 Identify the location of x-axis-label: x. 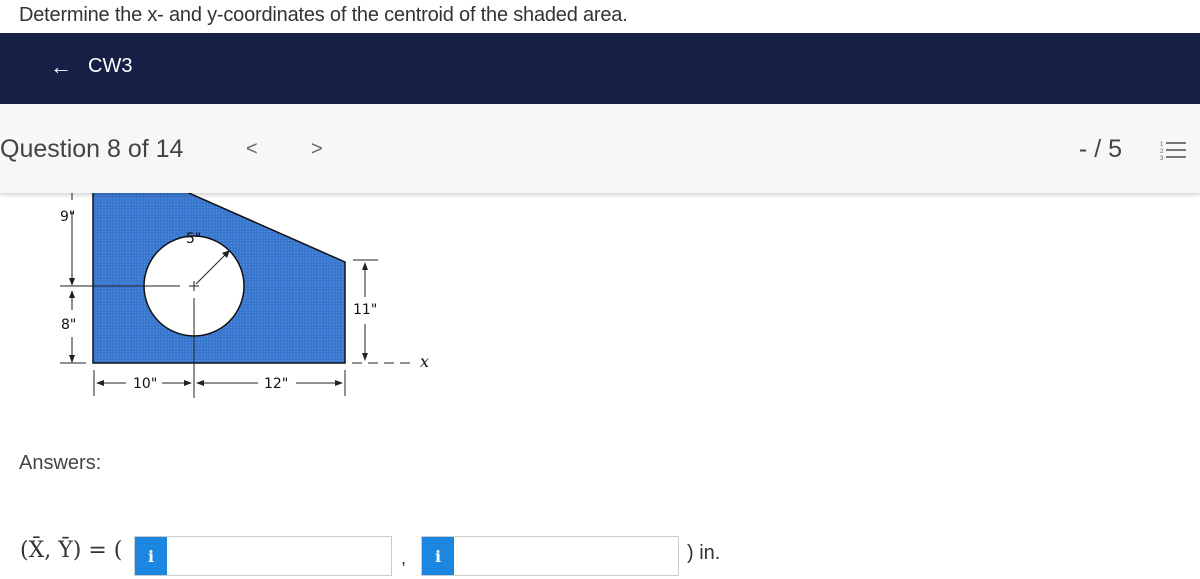
(424, 361).